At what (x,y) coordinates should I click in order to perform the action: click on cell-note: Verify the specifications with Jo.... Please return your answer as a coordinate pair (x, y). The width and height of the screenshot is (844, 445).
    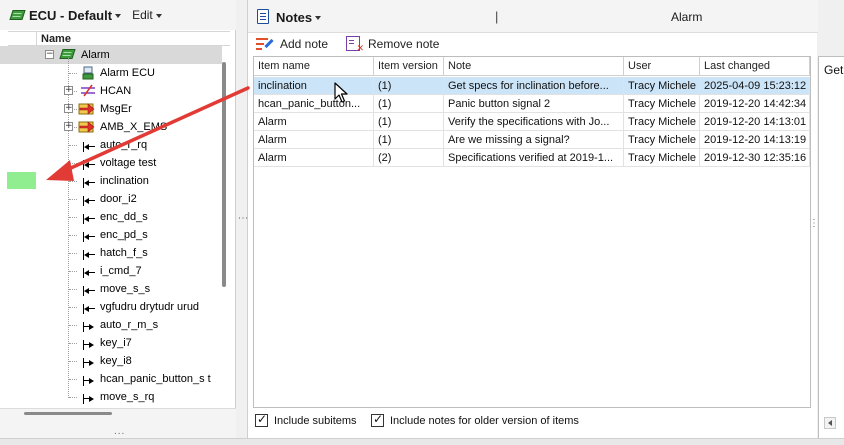
    Looking at the image, I should click on (534, 122).